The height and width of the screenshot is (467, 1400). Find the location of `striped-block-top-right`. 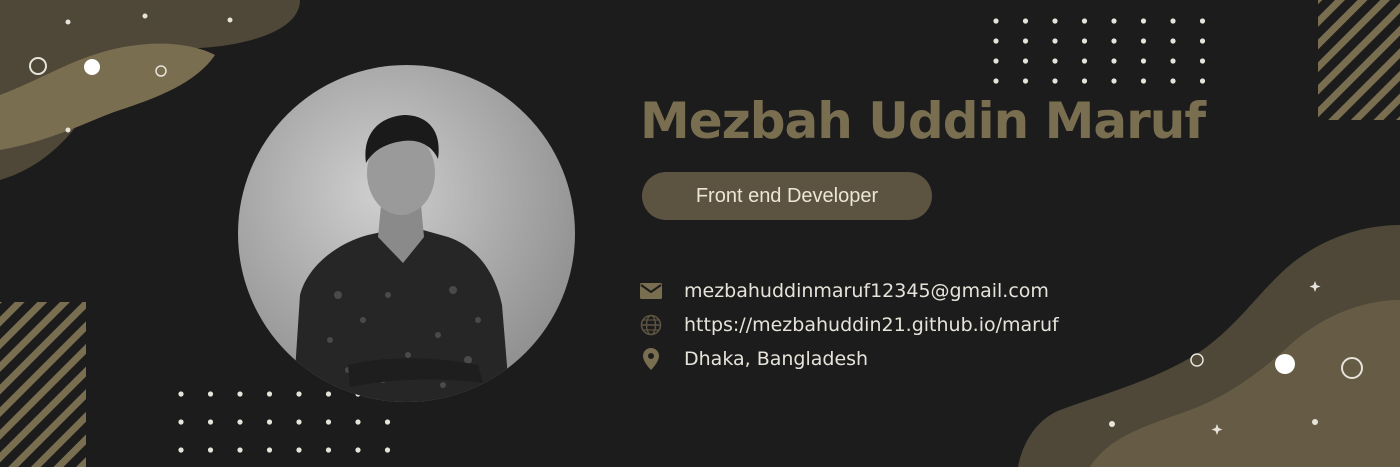

striped-block-top-right is located at coordinates (1359, 60).